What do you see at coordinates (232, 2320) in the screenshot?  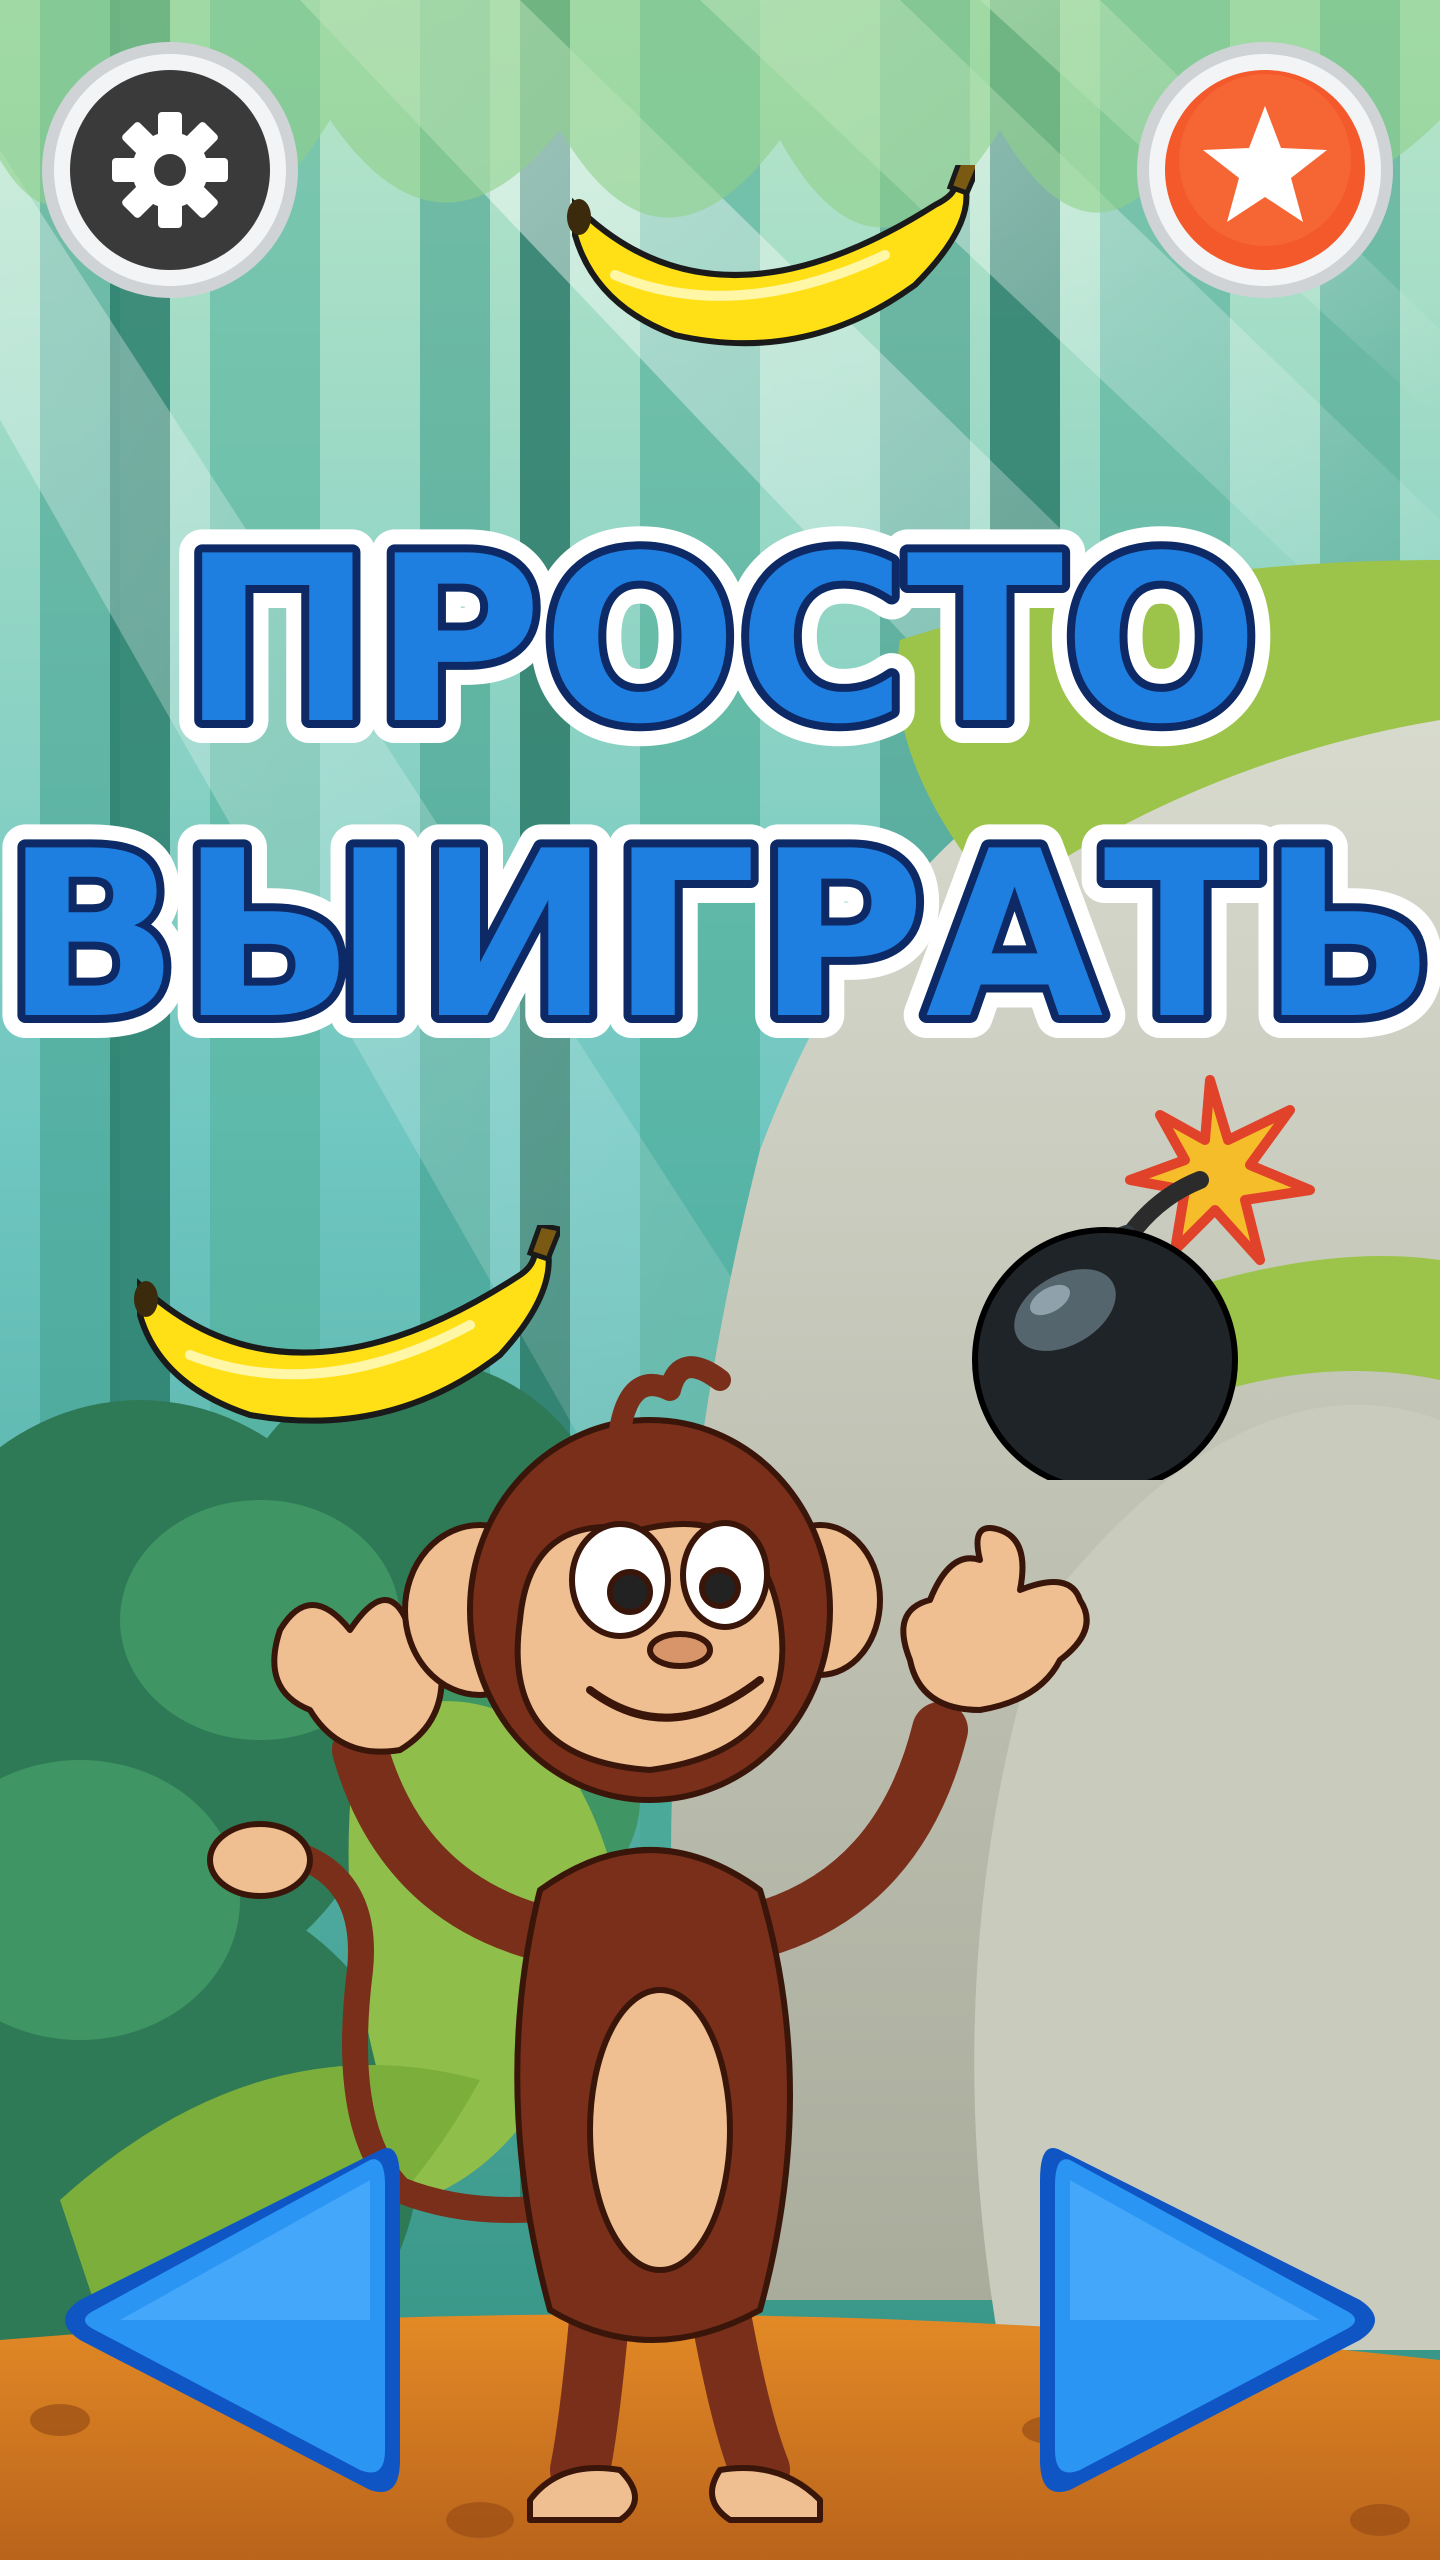 I see `triangle-left-arrow-icon` at bounding box center [232, 2320].